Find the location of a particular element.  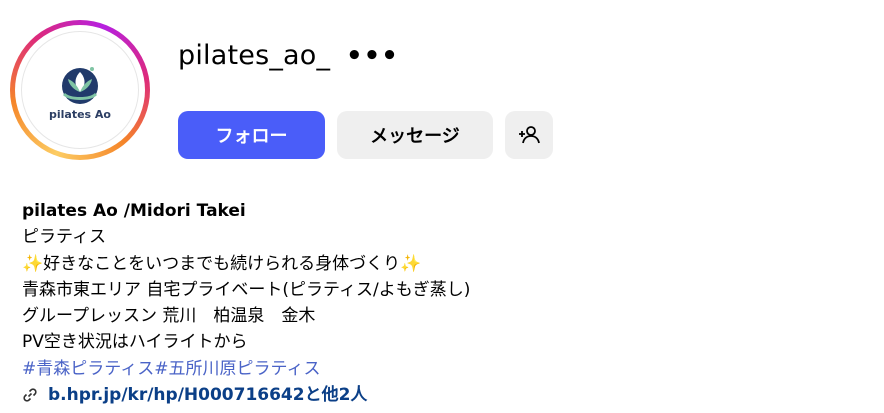

message-button: メッセージ is located at coordinates (415, 135).